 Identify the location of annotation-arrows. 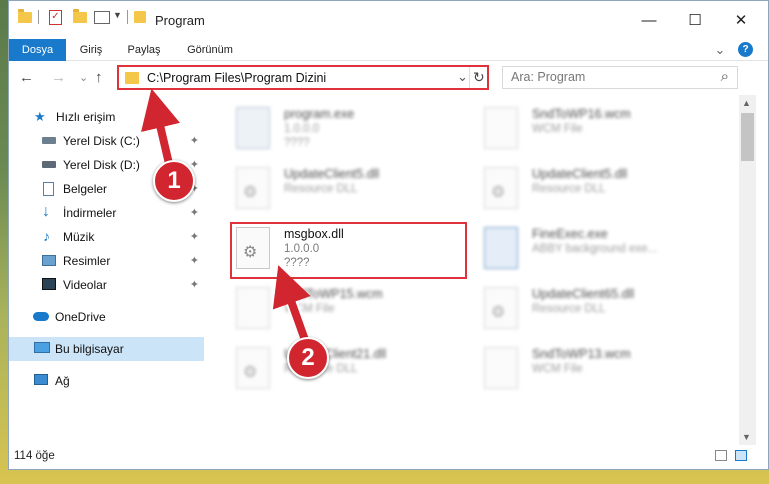
(226, 215).